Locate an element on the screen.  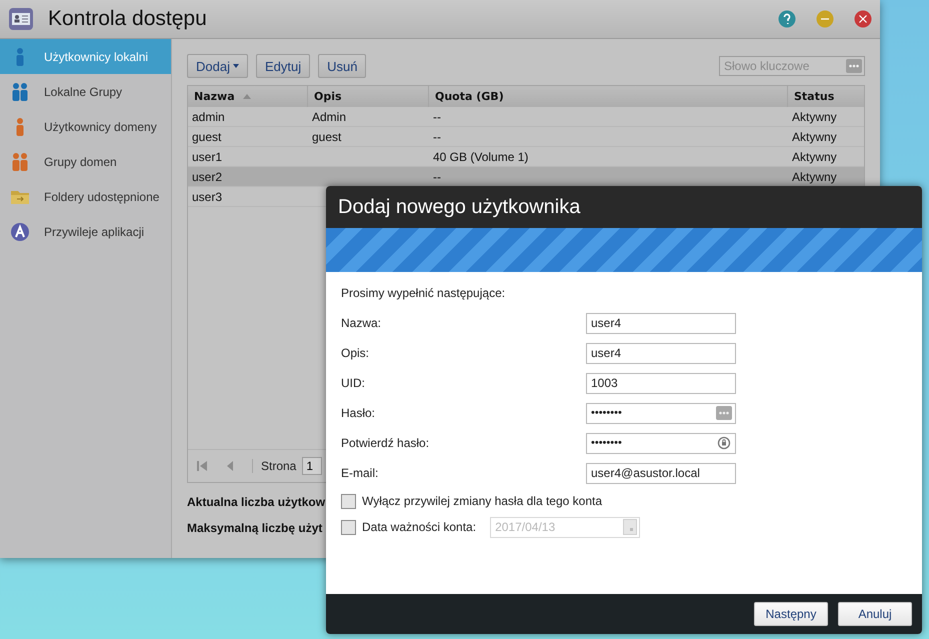
column-header: Nazwa is located at coordinates (248, 96).